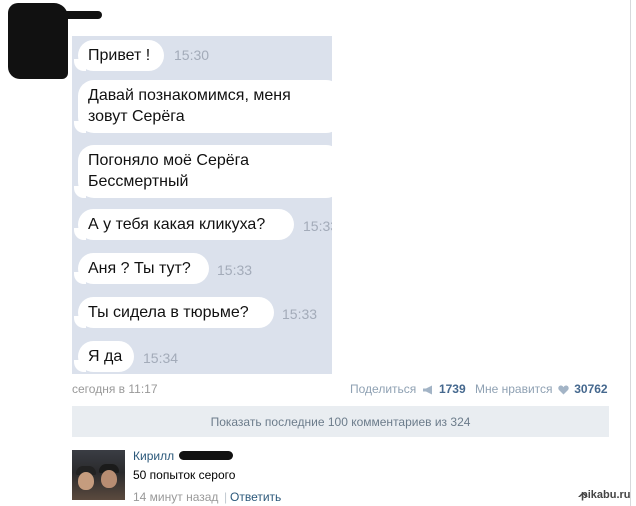  I want to click on share-label: Поделиться, so click(383, 389).